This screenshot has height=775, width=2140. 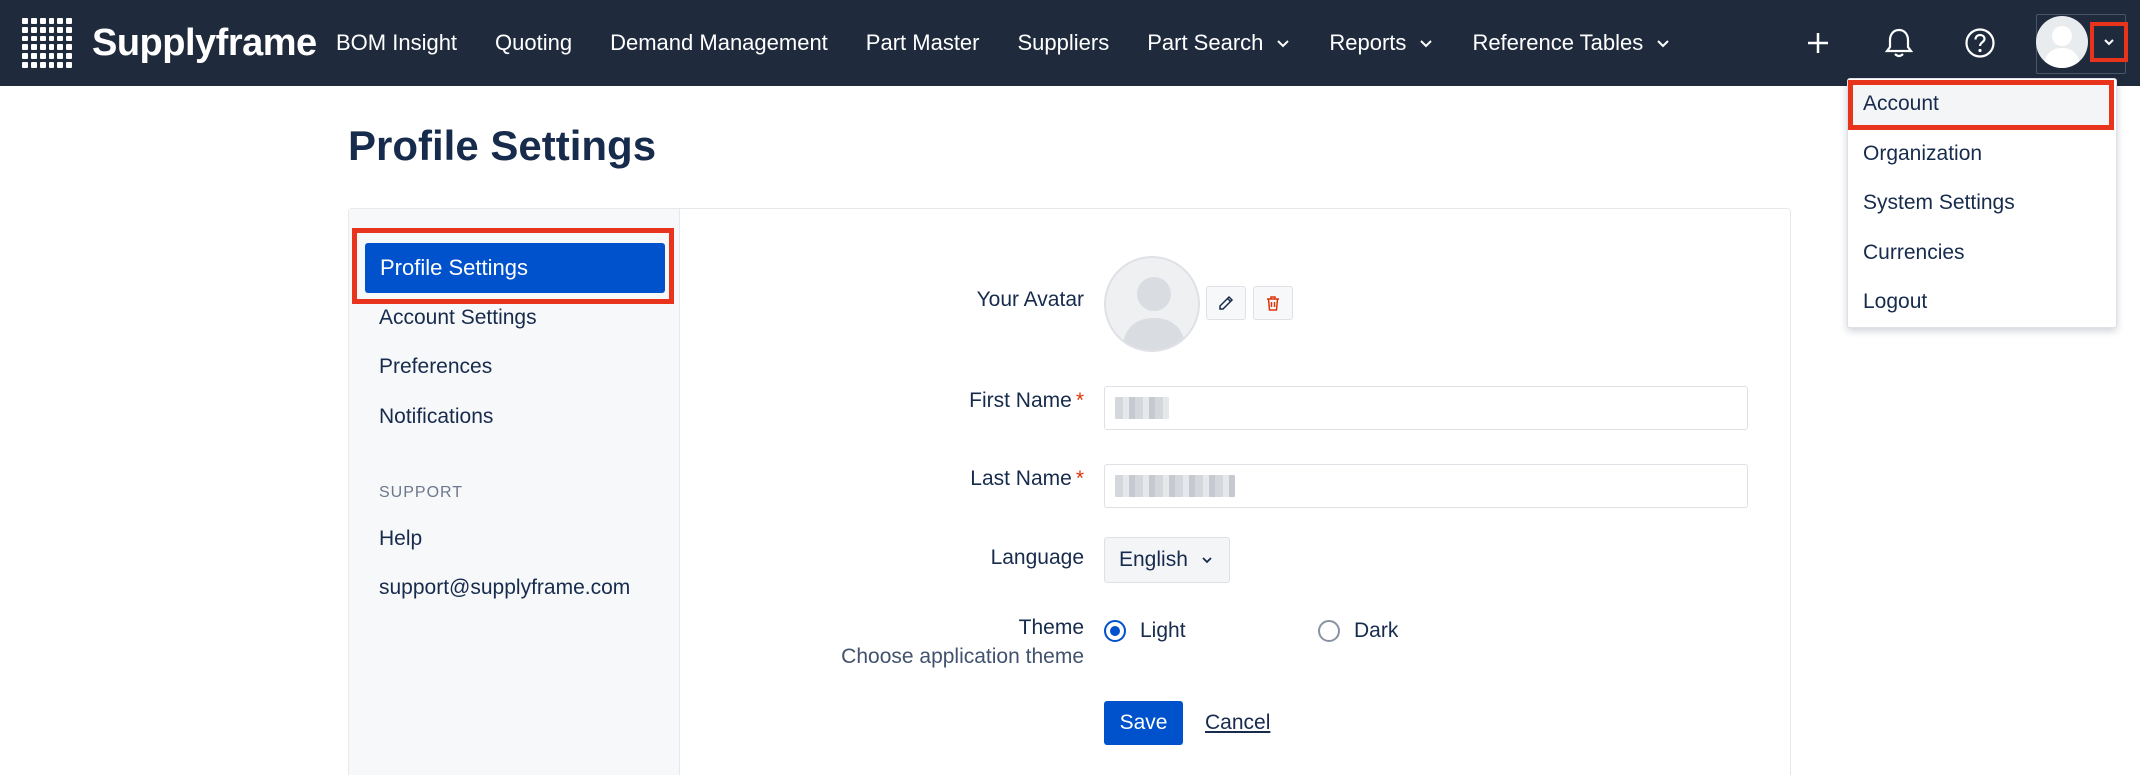 What do you see at coordinates (1980, 43) in the screenshot?
I see `help-icon` at bounding box center [1980, 43].